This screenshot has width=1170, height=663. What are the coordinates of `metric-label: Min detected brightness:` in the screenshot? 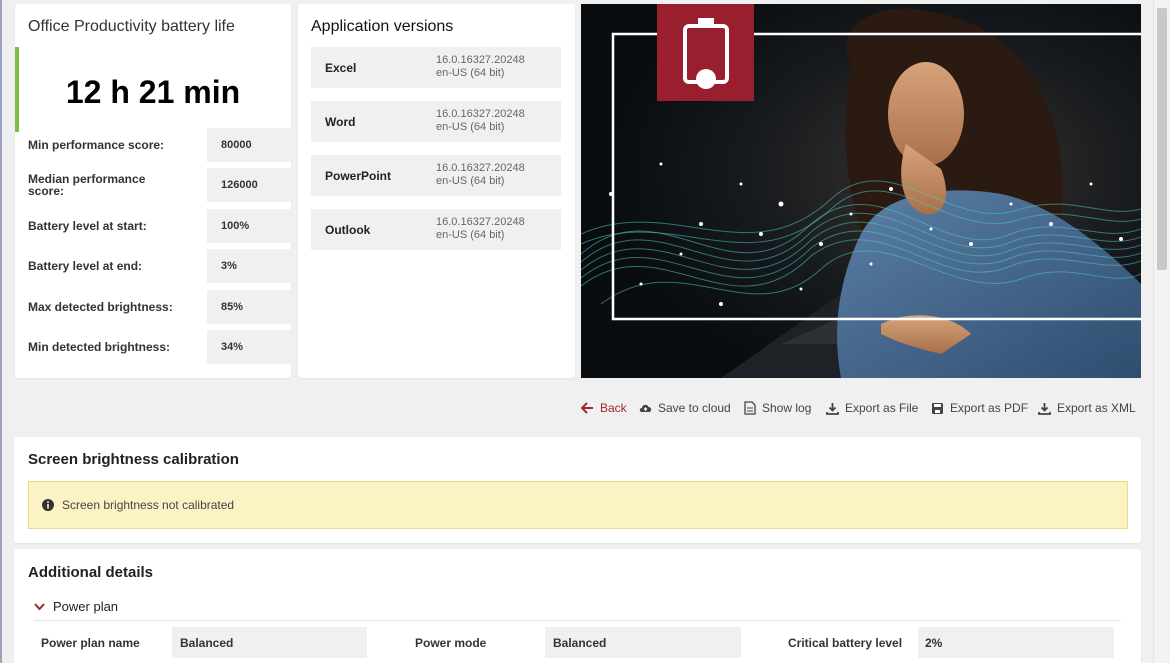 It's located at (99, 347).